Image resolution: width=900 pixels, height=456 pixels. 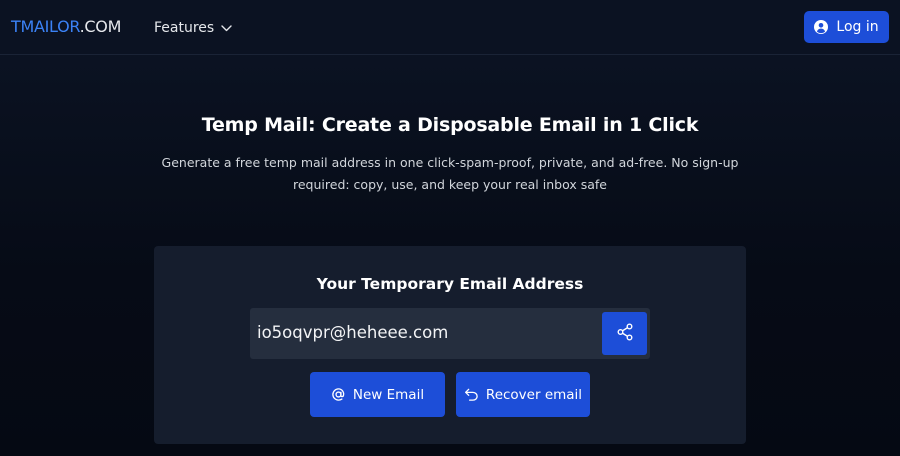 I want to click on email-address-field: io5oqvpr@heheee.com, so click(x=450, y=333).